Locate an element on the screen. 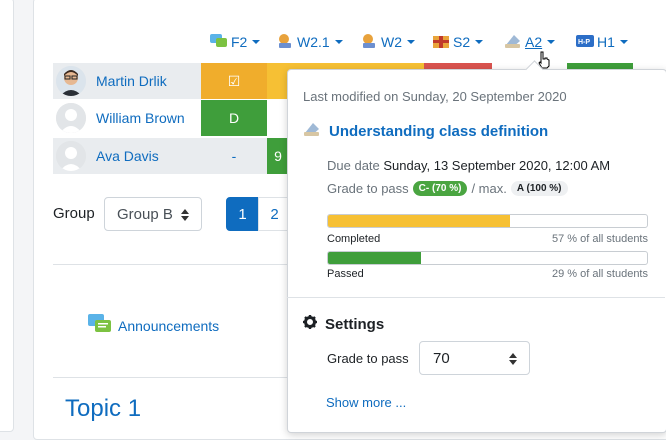  activity-label: F2 is located at coordinates (239, 42).